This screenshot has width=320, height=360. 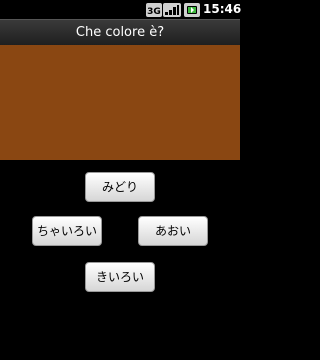 I want to click on title-bar: Che colore è?, so click(x=120, y=32).